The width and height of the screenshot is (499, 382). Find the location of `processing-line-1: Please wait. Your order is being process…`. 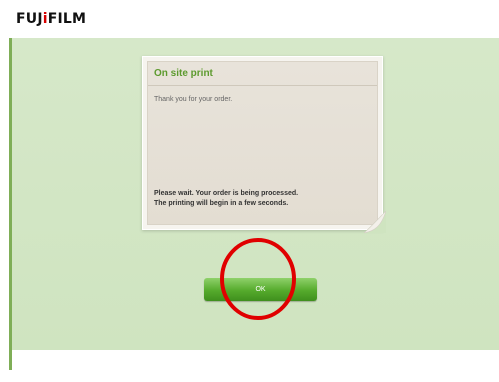

processing-line-1: Please wait. Your order is being process… is located at coordinates (226, 193).